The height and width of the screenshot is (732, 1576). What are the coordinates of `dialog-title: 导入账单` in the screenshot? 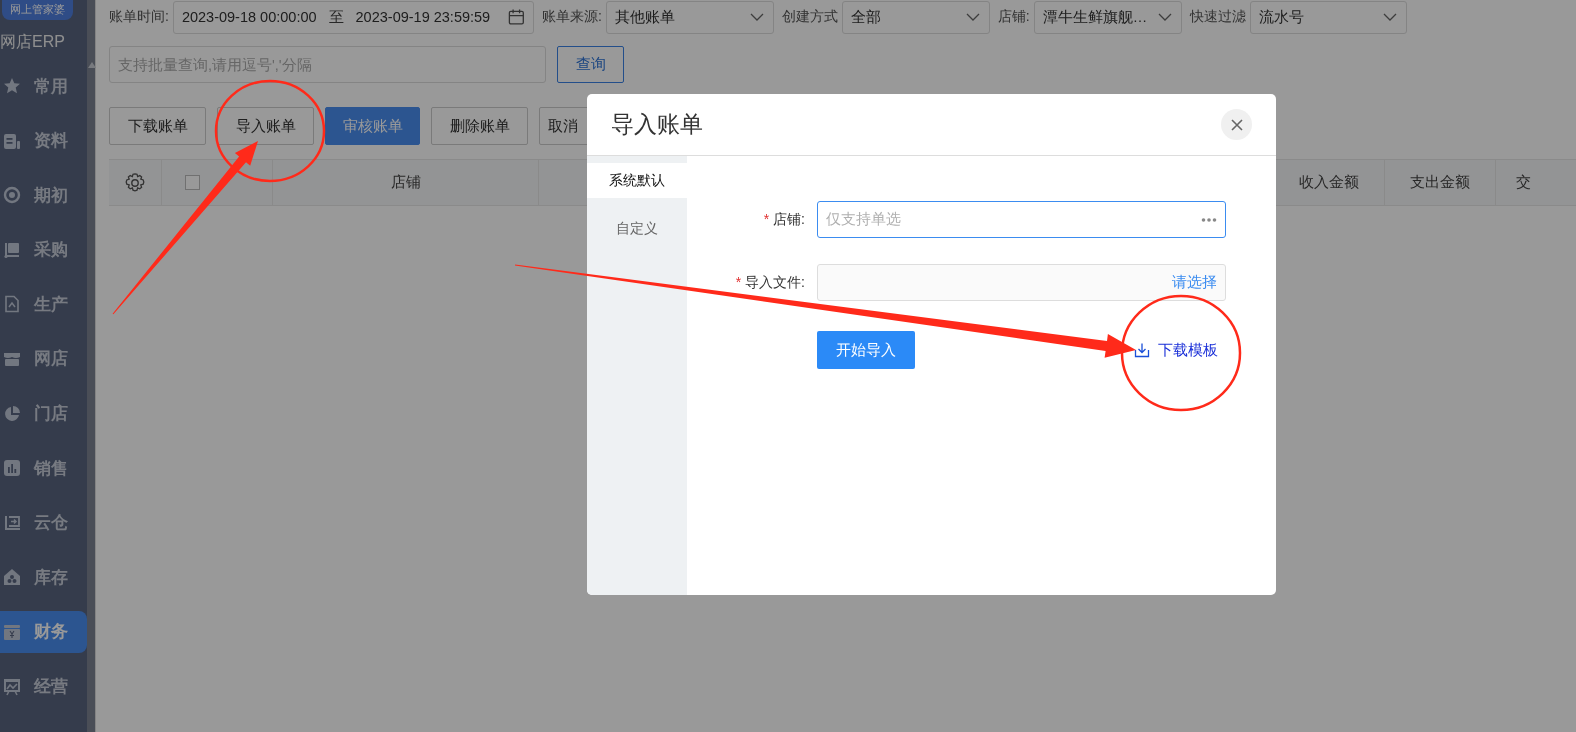 It's located at (657, 124).